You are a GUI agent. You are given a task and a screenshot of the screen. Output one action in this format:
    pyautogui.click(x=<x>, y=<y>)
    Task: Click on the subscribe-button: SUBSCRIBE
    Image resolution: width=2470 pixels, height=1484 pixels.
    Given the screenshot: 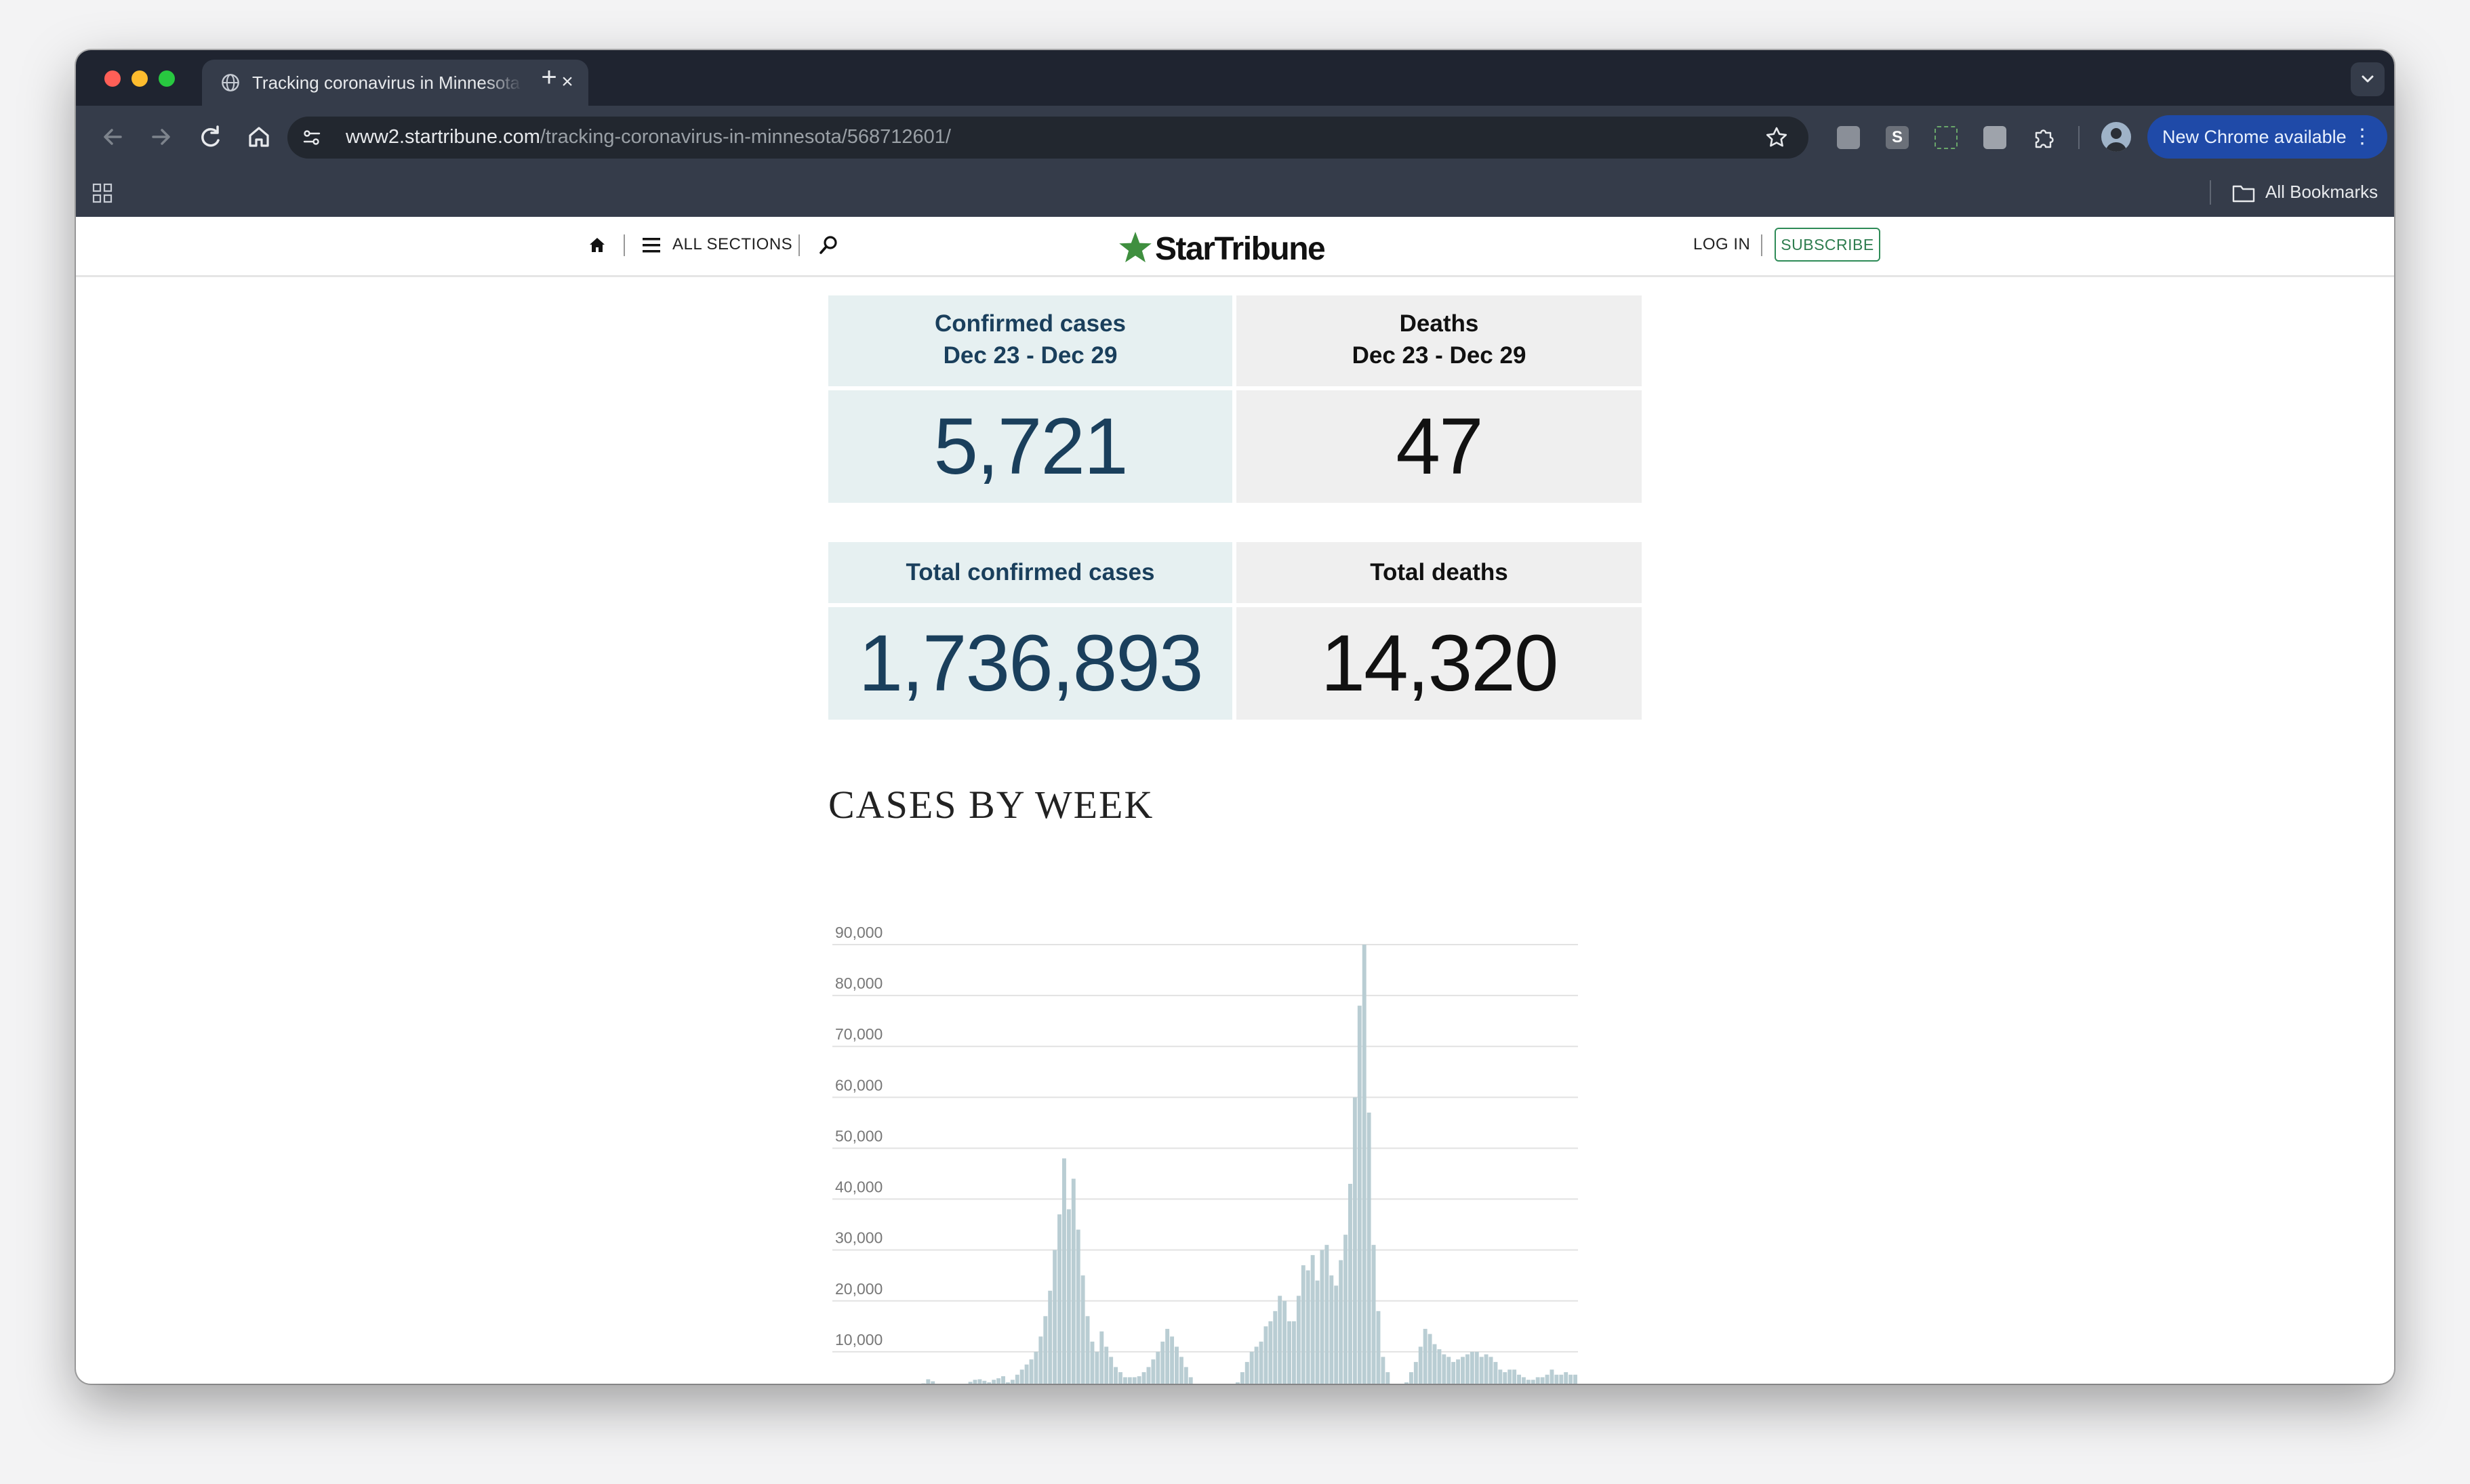 What is the action you would take?
    pyautogui.click(x=1827, y=245)
    